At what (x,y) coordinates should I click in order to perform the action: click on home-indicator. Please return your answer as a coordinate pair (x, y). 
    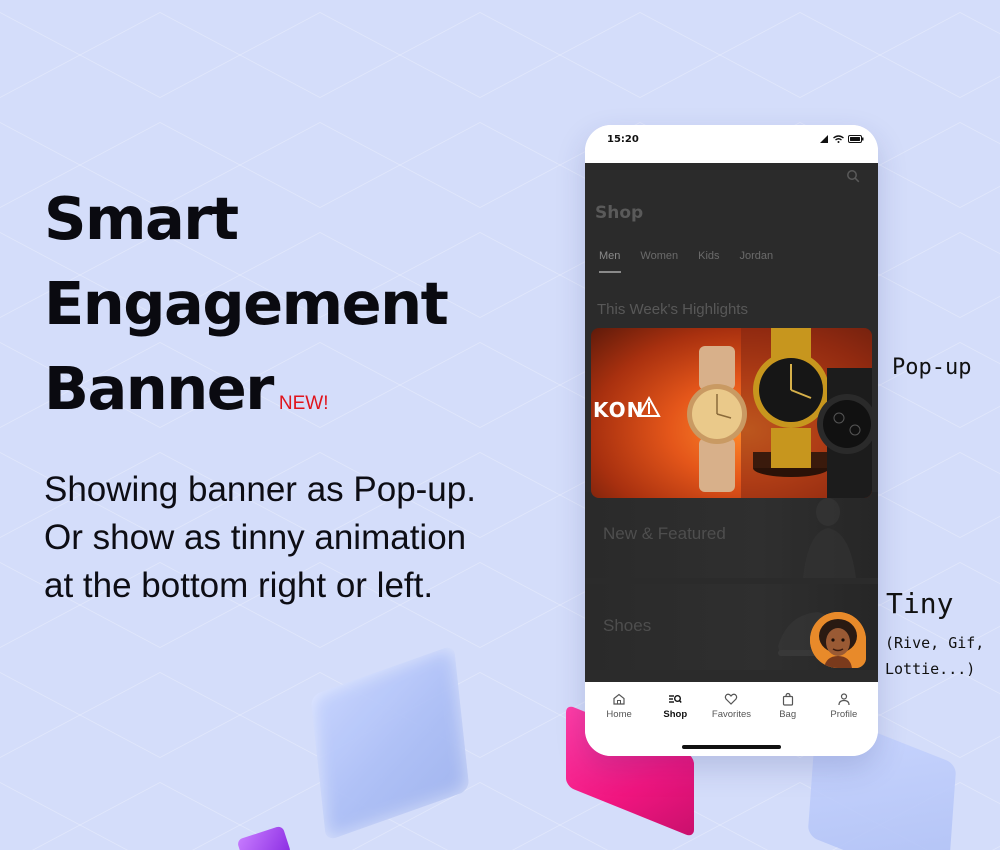
    Looking at the image, I should click on (731, 747).